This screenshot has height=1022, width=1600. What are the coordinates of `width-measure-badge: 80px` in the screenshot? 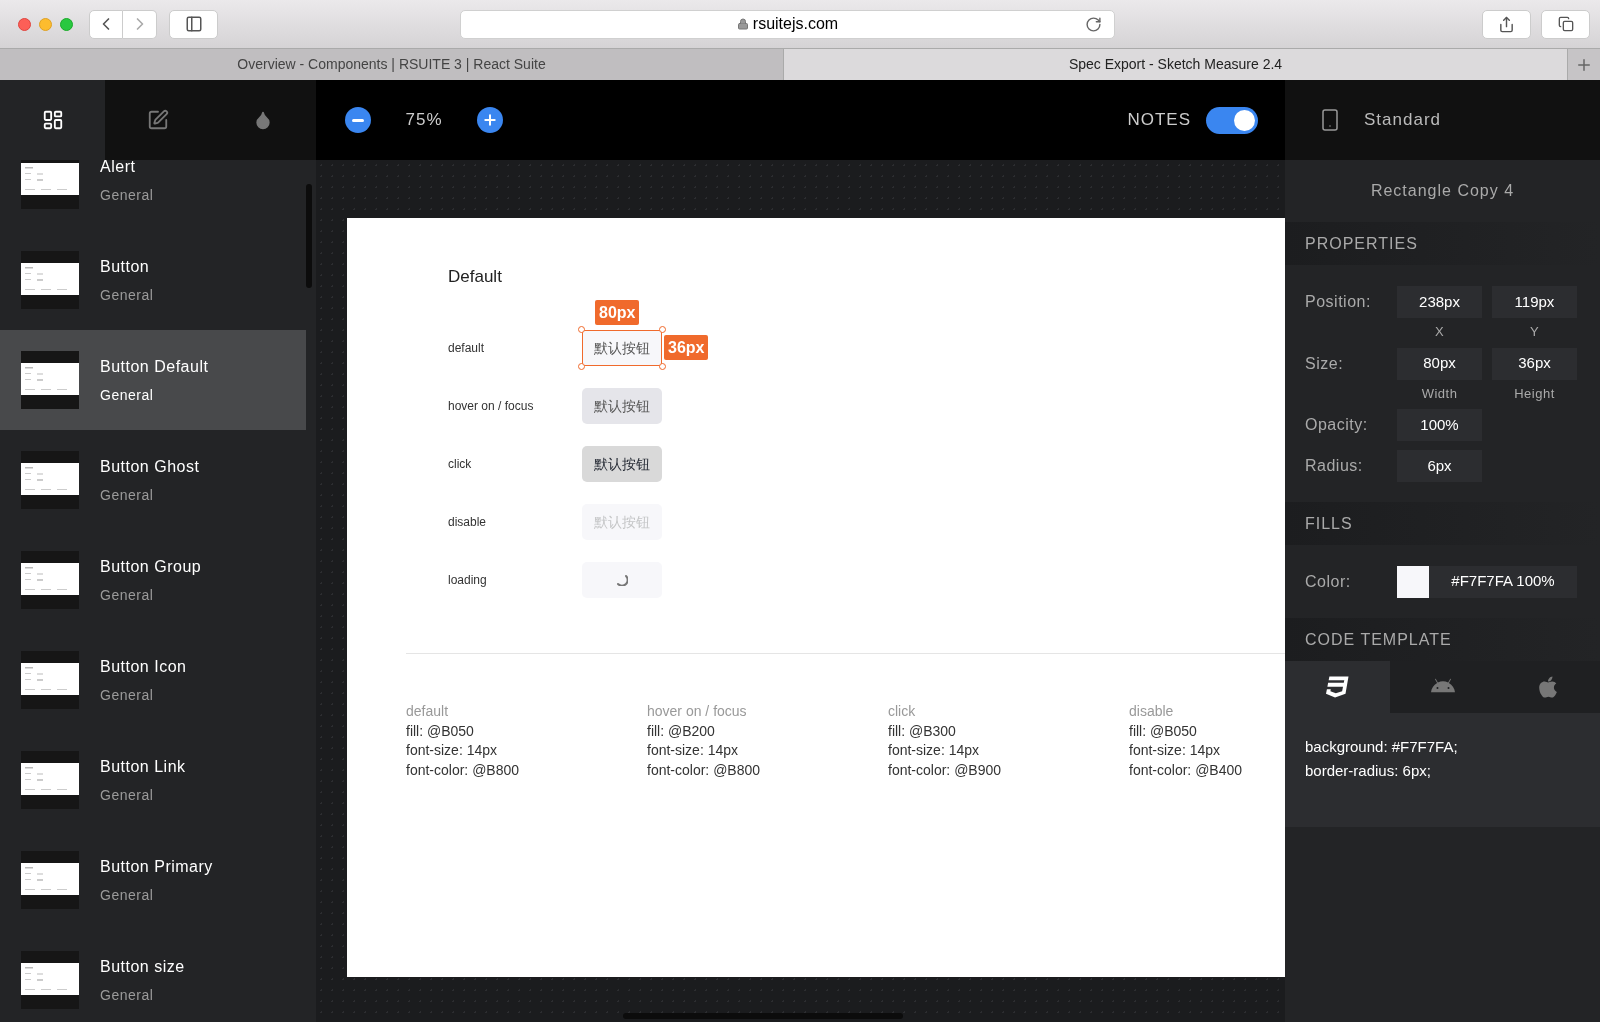 It's located at (617, 312).